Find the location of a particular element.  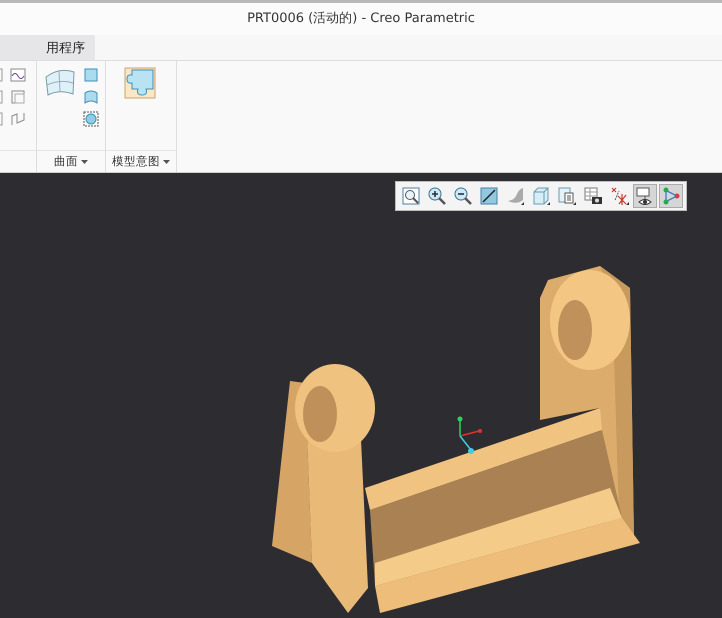

square-icon is located at coordinates (91, 75).